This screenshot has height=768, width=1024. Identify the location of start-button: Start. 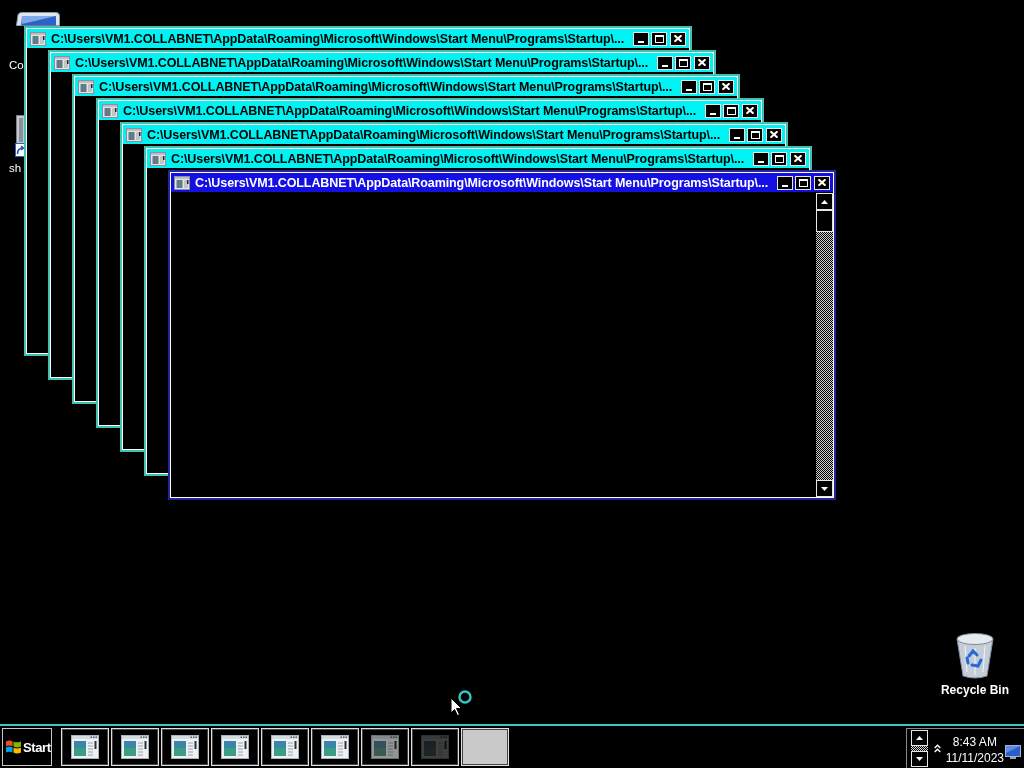
(27, 747).